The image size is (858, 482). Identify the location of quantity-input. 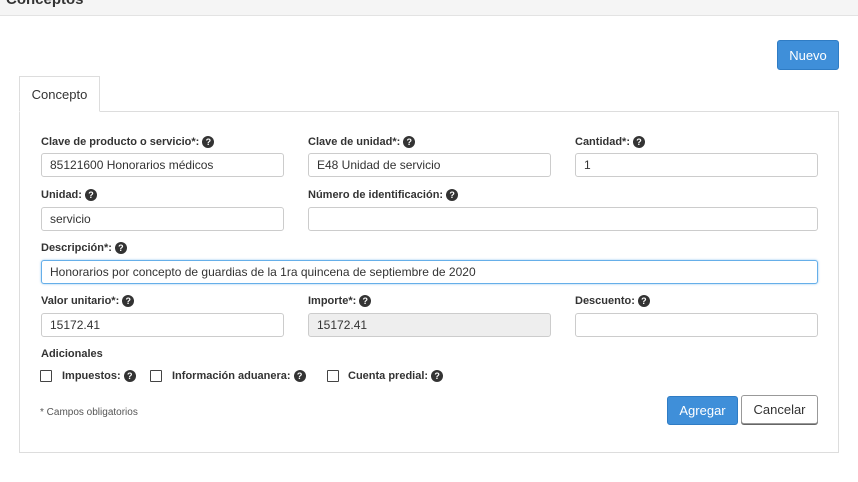
(696, 165).